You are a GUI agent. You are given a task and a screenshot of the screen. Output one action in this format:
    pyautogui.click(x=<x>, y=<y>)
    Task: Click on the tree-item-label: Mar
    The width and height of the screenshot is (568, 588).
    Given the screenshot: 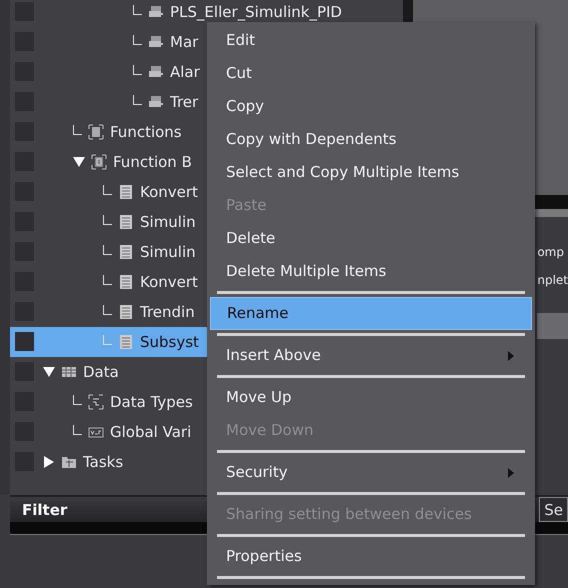 What is the action you would take?
    pyautogui.click(x=184, y=42)
    